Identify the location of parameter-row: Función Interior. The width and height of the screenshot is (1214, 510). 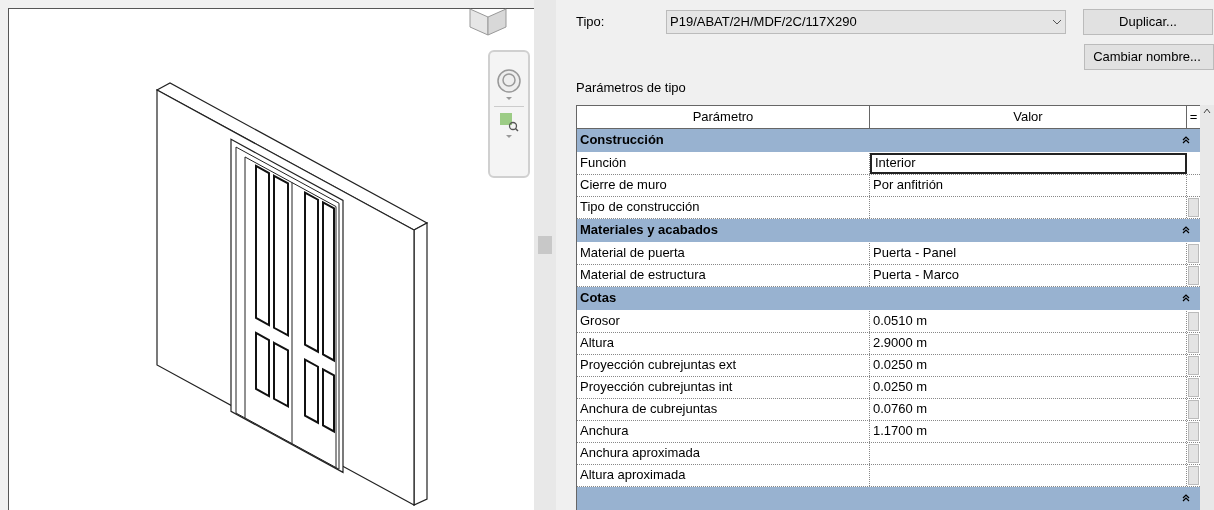
(888, 163).